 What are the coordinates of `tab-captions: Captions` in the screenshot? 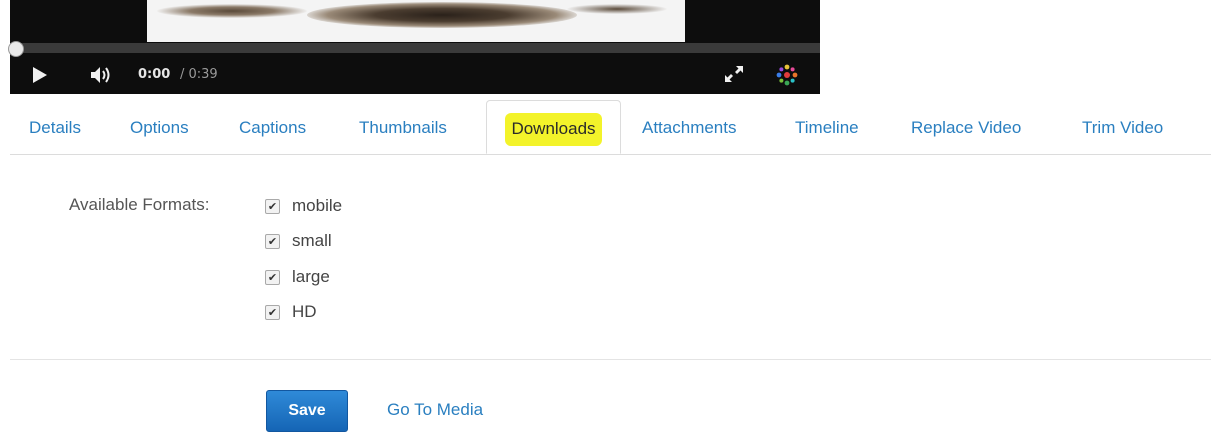 It's located at (272, 127).